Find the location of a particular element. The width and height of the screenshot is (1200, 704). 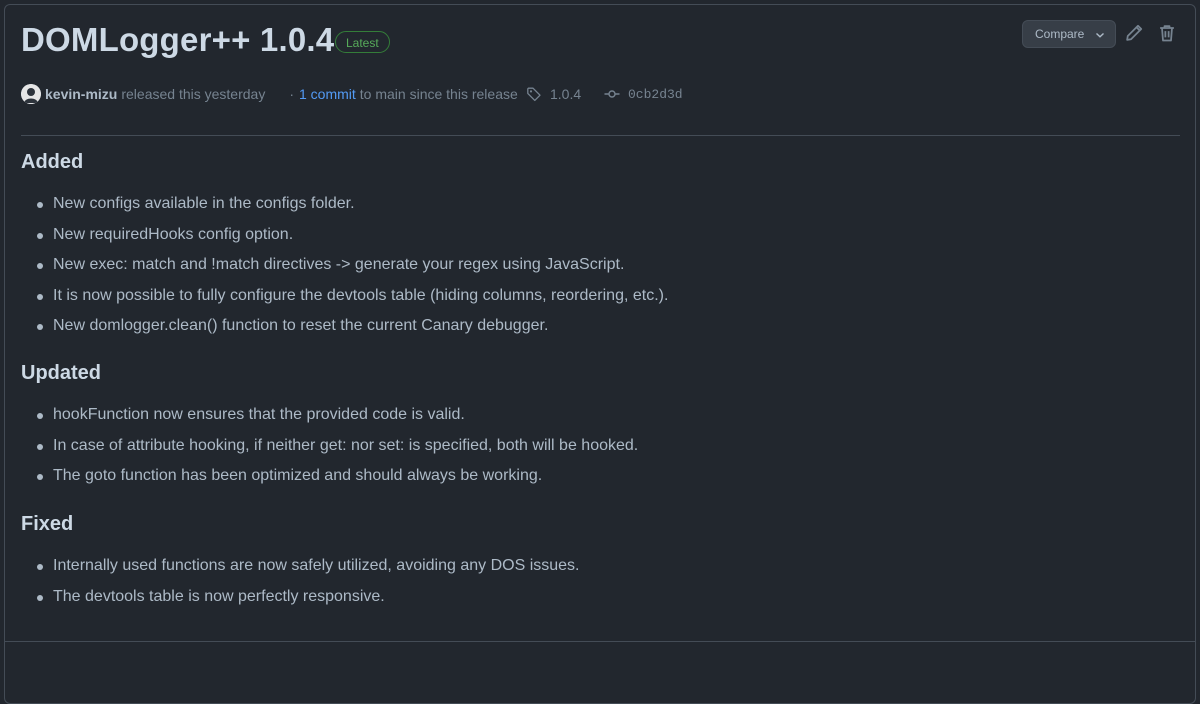

compare-button: Compare is located at coordinates (1069, 34).